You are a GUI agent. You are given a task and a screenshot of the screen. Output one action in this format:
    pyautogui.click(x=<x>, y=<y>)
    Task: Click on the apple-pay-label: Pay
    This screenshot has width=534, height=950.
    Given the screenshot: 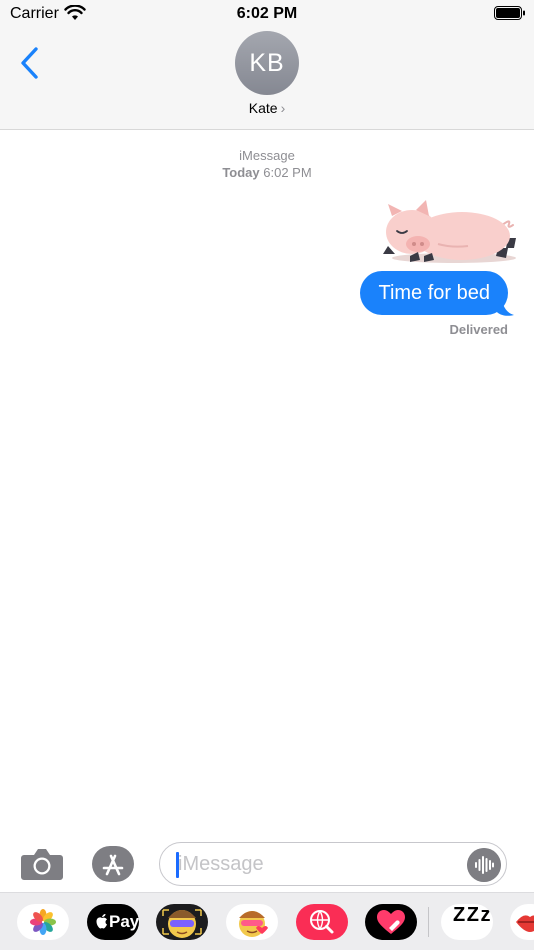 What is the action you would take?
    pyautogui.click(x=124, y=921)
    